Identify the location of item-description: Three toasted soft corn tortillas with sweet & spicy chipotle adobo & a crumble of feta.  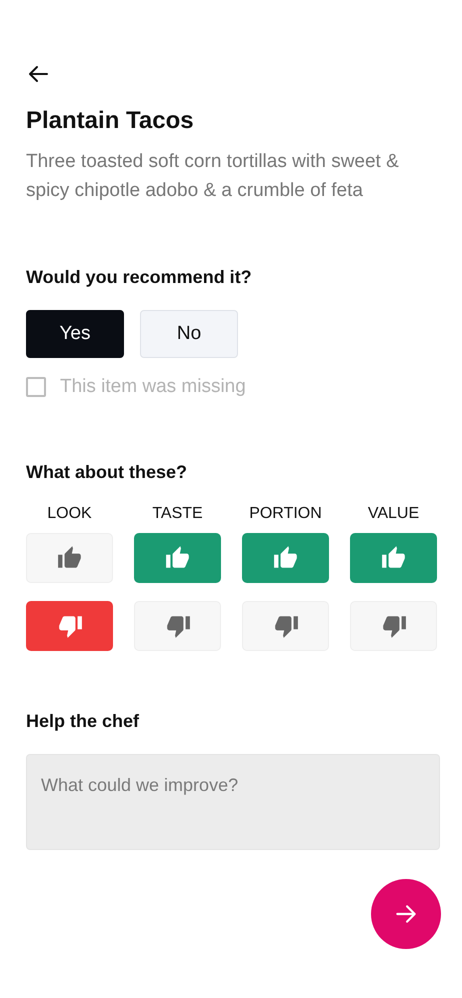
(213, 176).